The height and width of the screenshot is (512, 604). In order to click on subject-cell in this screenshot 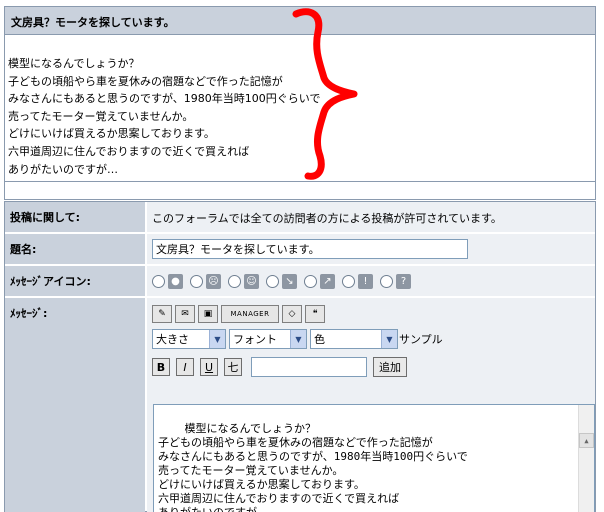, I will do `click(371, 249)`.